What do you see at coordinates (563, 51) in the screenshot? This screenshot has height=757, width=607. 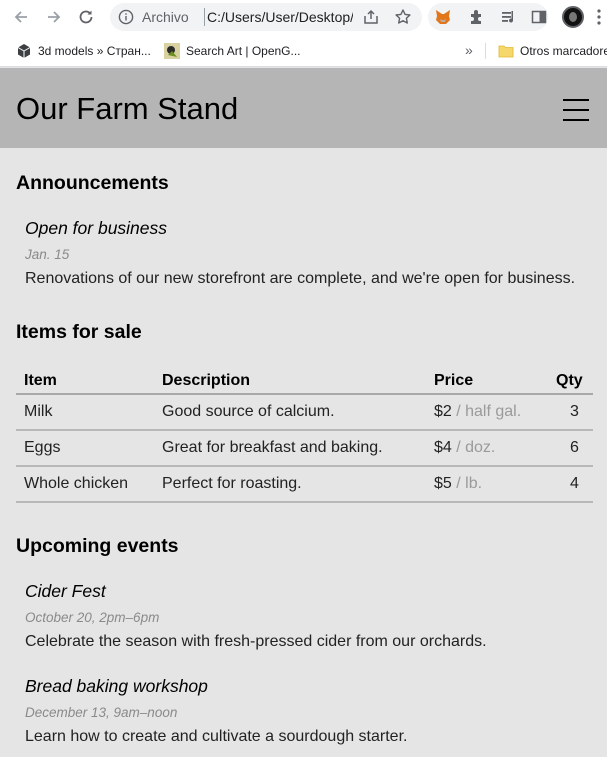 I see `bookmark-label: Otros marcadores` at bounding box center [563, 51].